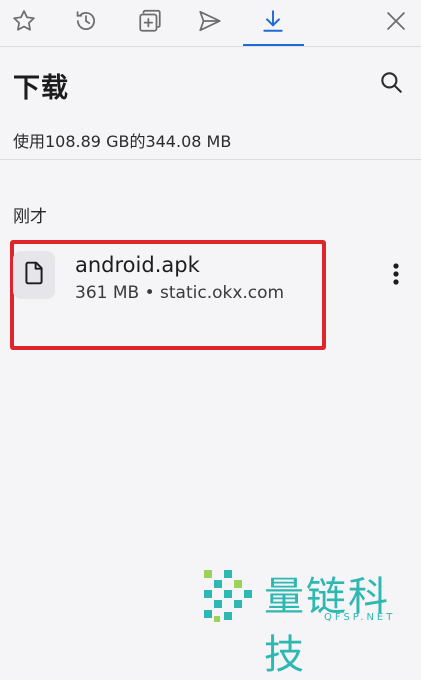 The height and width of the screenshot is (680, 421). I want to click on download-filename: android.apk, so click(137, 265).